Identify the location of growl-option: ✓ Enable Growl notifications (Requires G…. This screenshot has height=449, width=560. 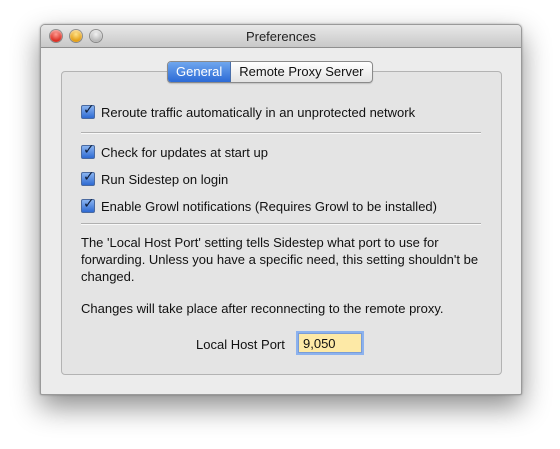
(259, 205).